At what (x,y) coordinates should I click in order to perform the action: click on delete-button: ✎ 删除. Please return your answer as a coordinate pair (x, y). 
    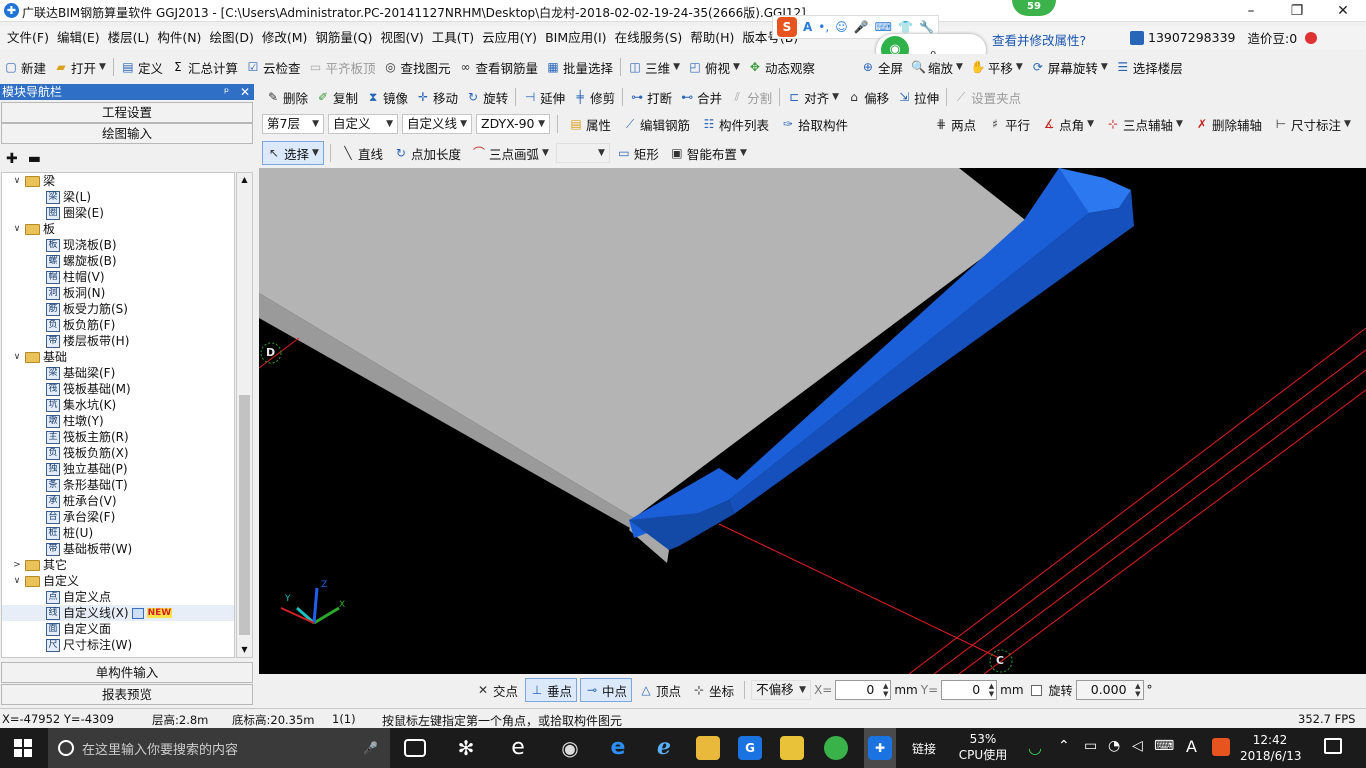
    Looking at the image, I should click on (287, 97).